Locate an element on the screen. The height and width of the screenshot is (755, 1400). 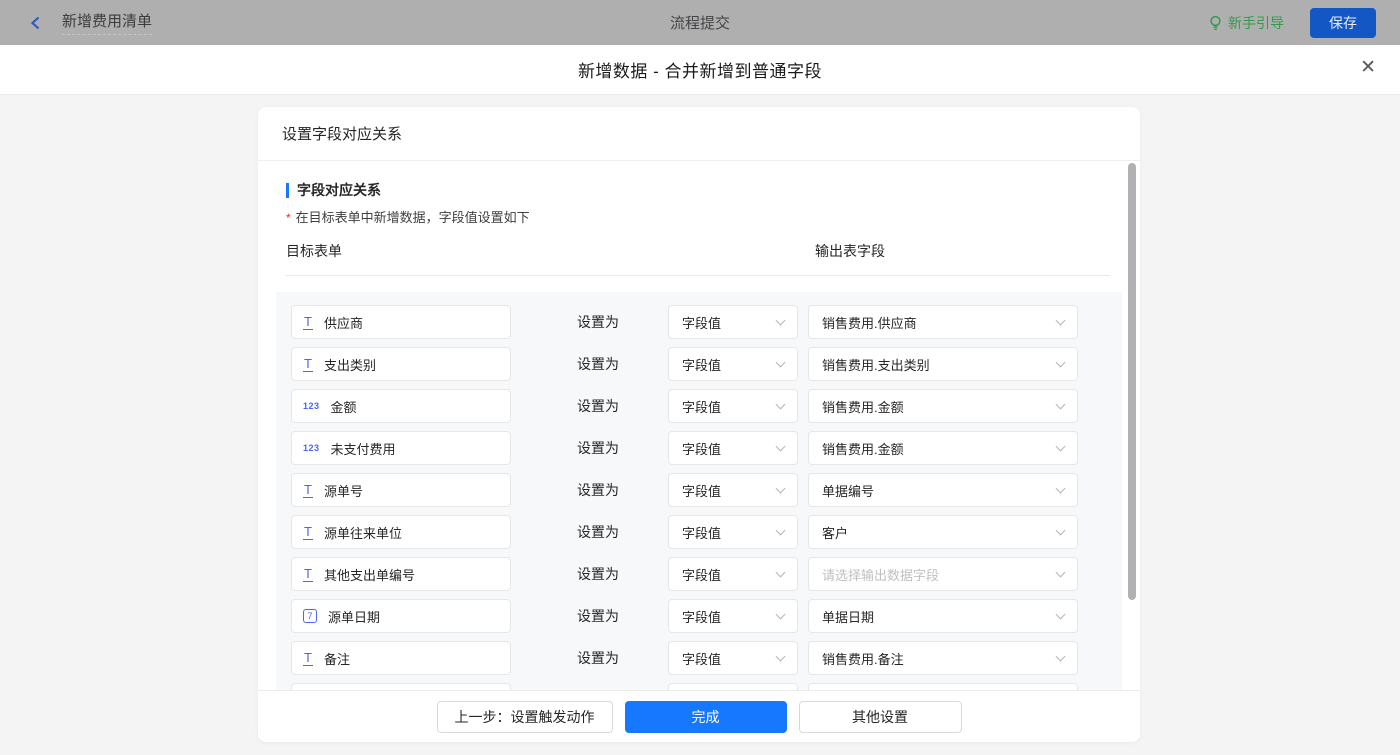
source-field-label: 供应商 is located at coordinates (343, 323).